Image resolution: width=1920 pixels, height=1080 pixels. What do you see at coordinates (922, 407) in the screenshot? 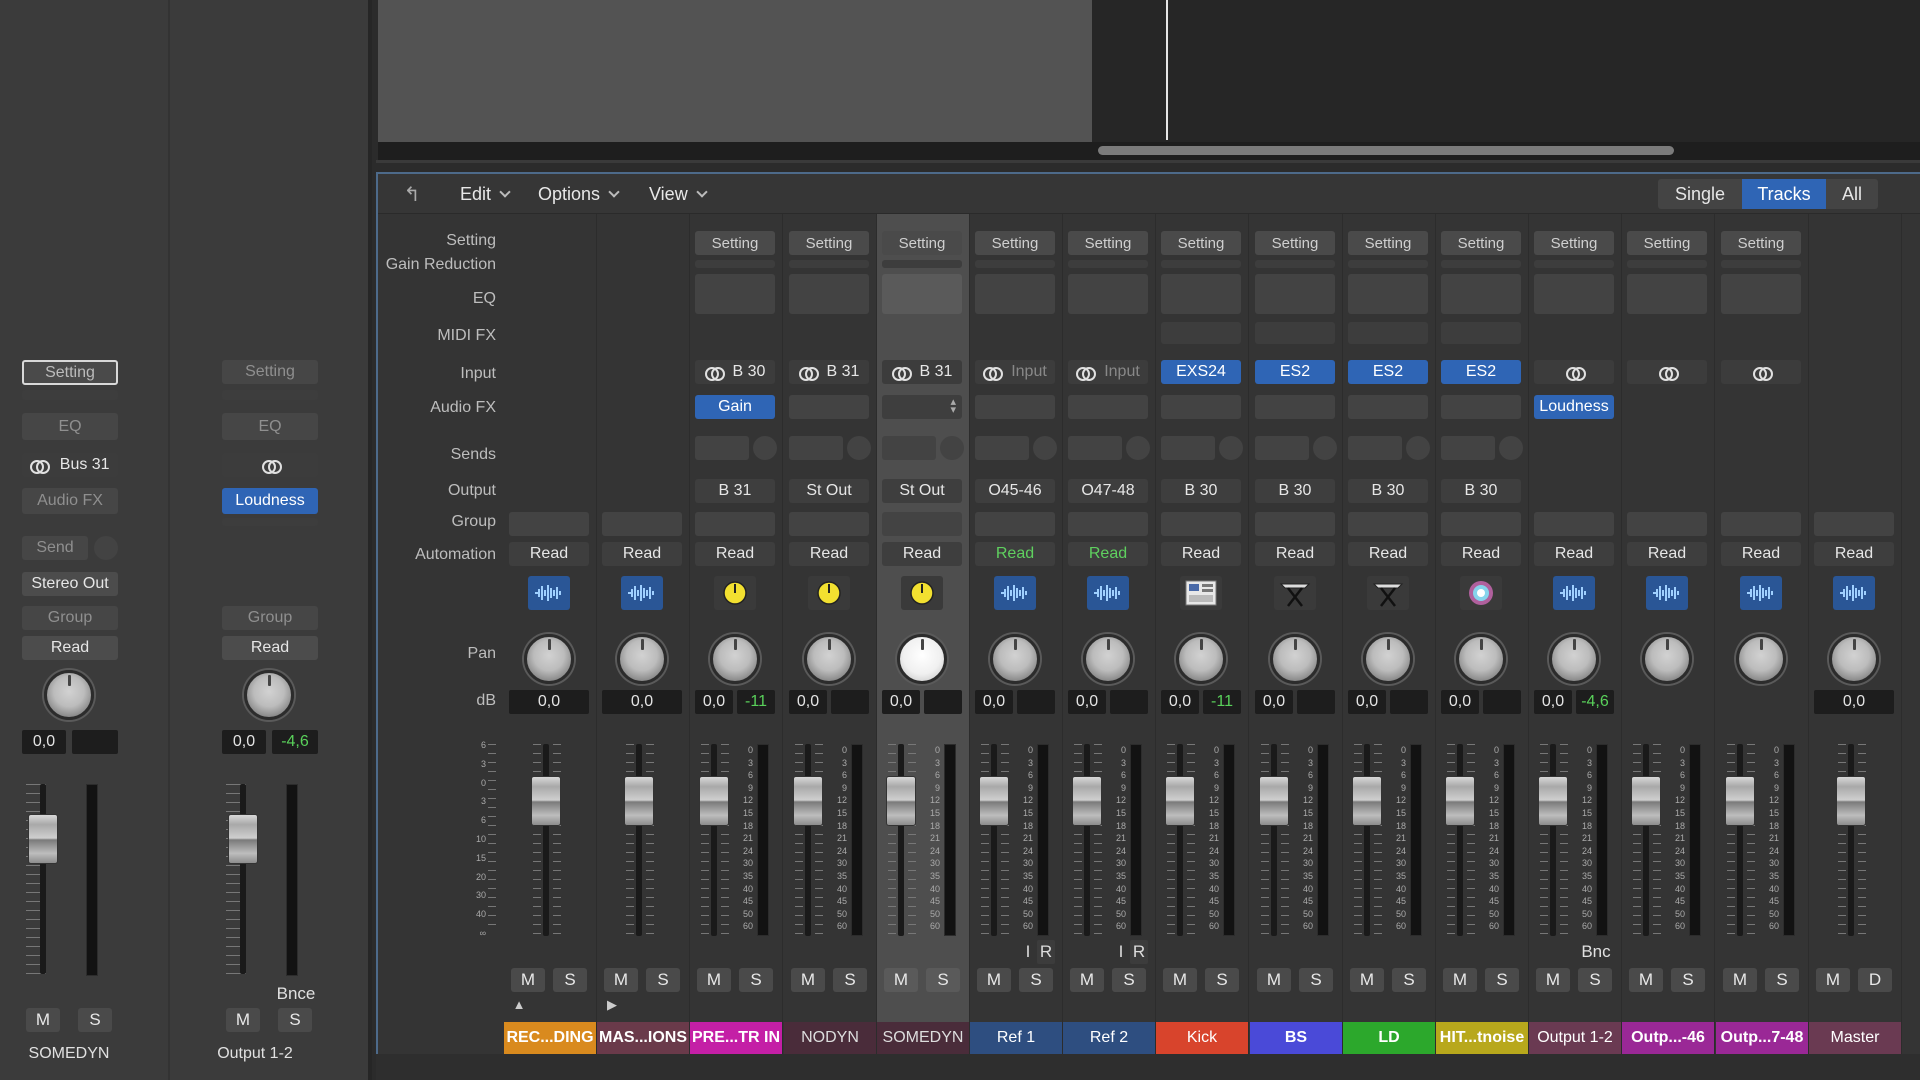
I see `audio-fx-slot: ▴ ▾` at bounding box center [922, 407].